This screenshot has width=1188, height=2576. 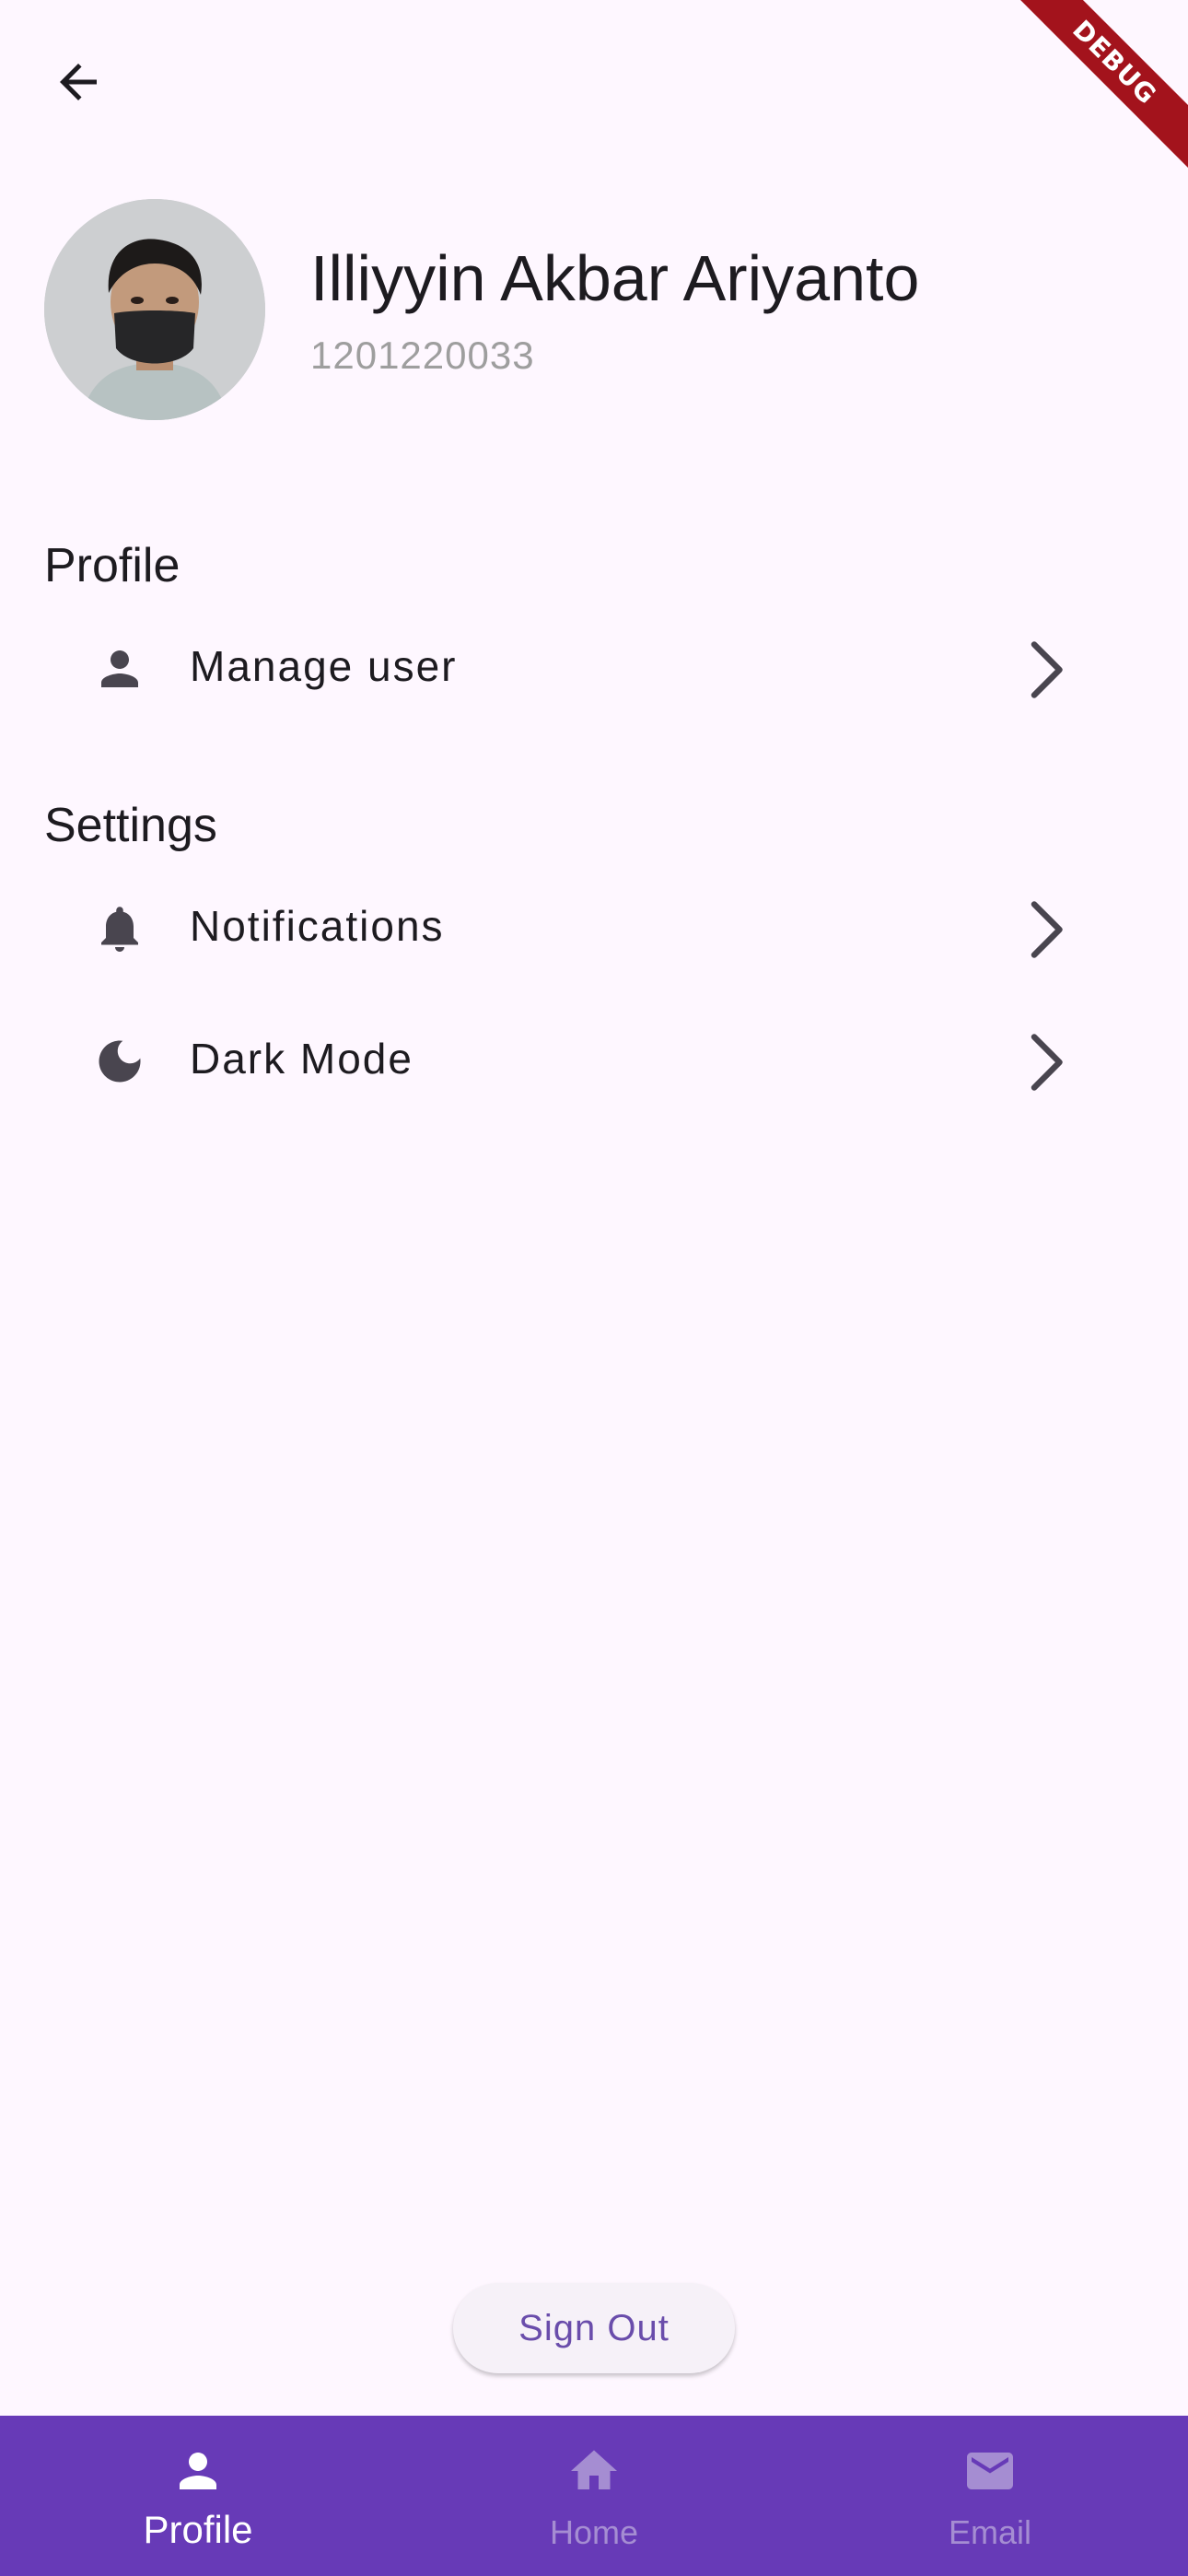 I want to click on nav-item-email: Email, so click(x=990, y=2496).